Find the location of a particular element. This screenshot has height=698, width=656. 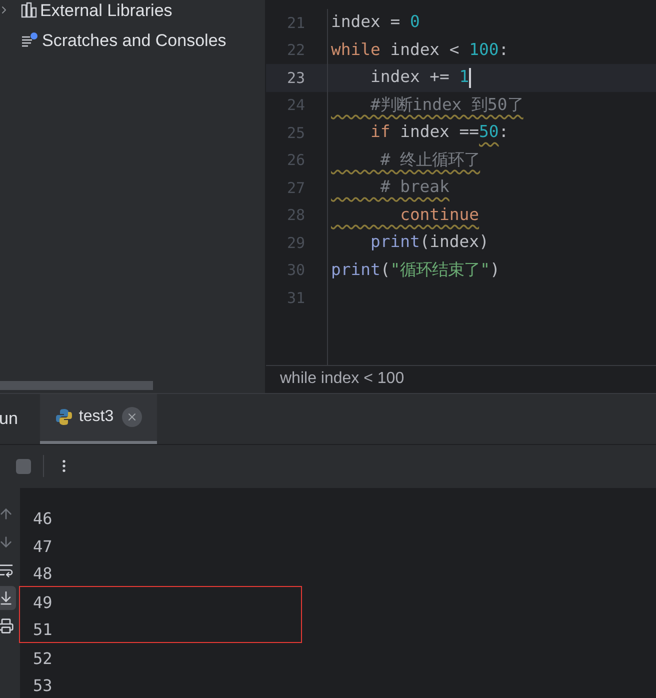

code-line: print(index) is located at coordinates (429, 242).